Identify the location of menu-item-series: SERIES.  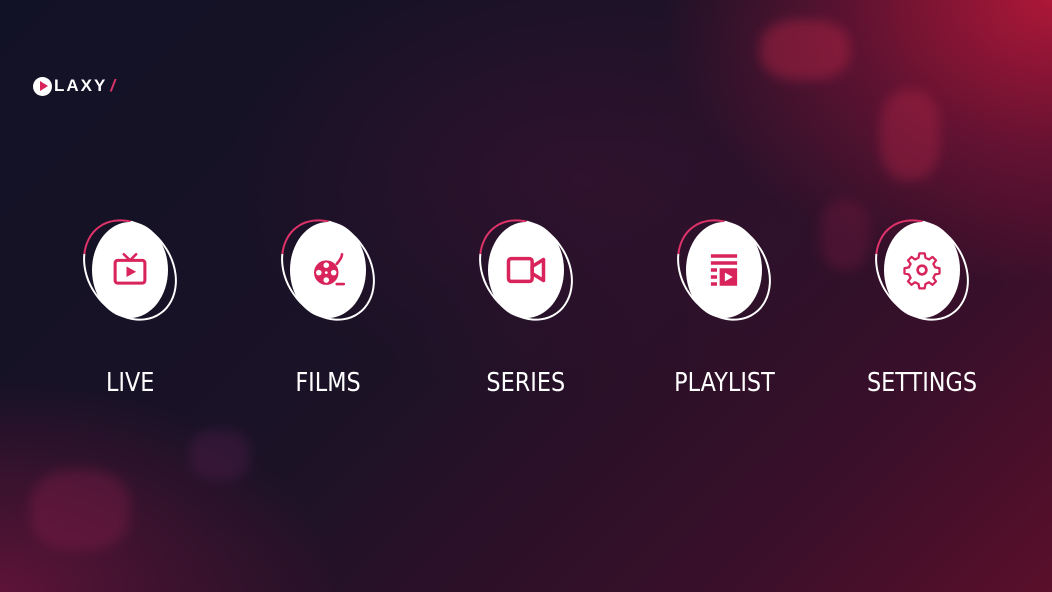
(526, 316).